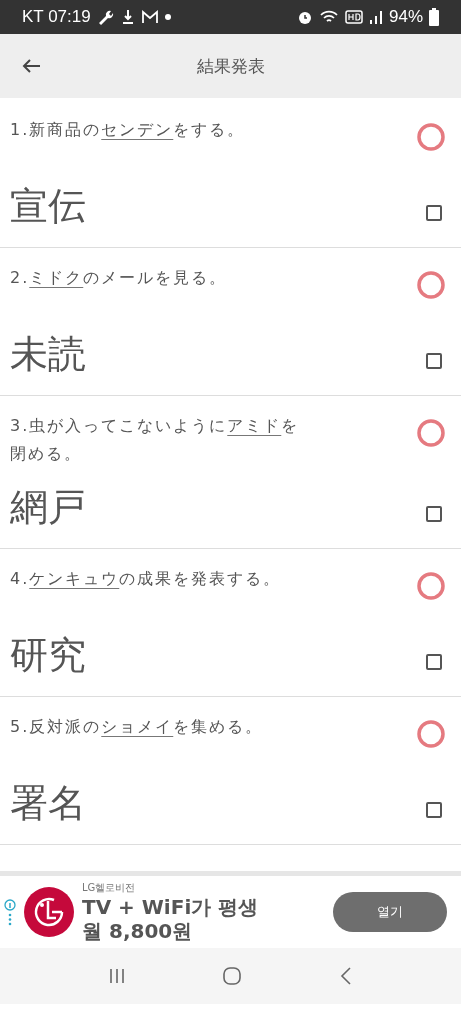 This screenshot has height=1024, width=461. What do you see at coordinates (146, 579) in the screenshot?
I see `question-text: 4.ケンキュウの成果を発表する。` at bounding box center [146, 579].